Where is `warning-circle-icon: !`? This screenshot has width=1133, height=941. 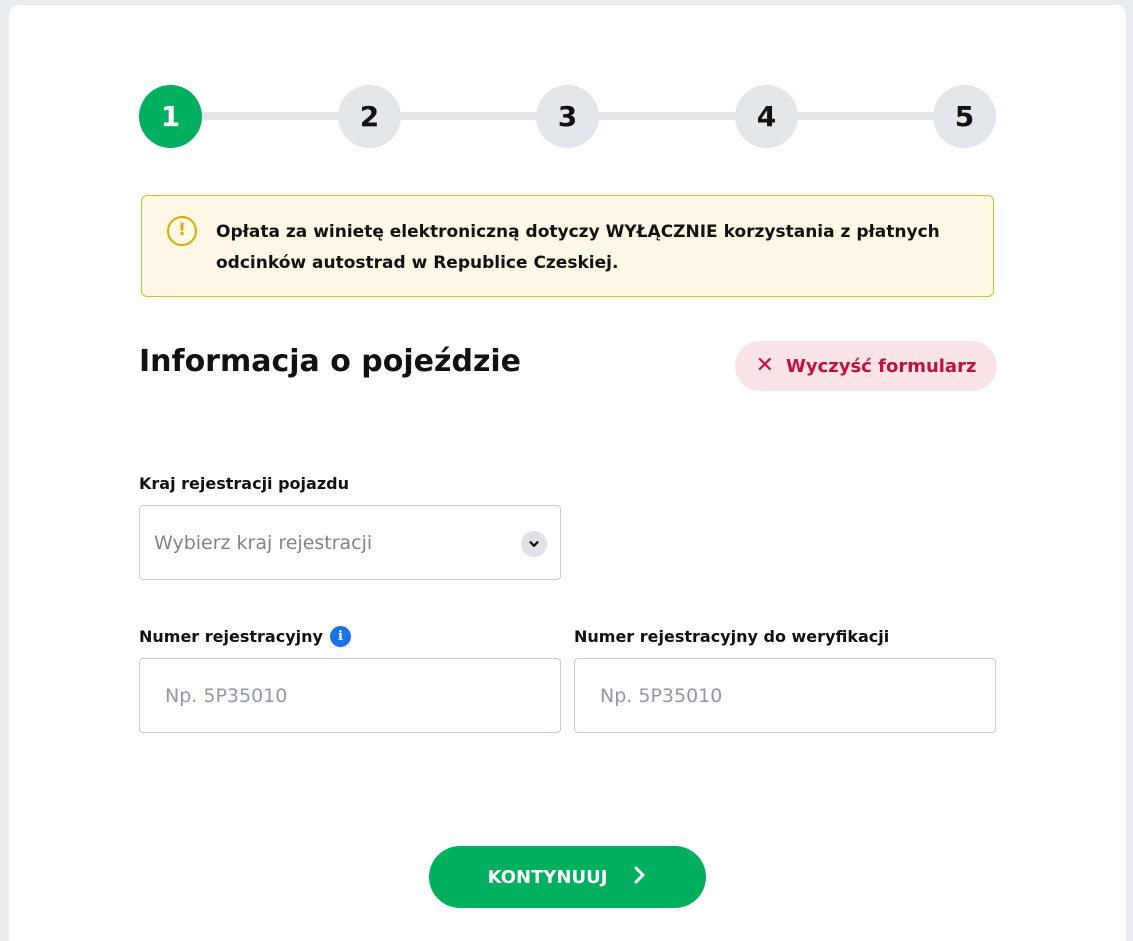
warning-circle-icon: ! is located at coordinates (182, 231).